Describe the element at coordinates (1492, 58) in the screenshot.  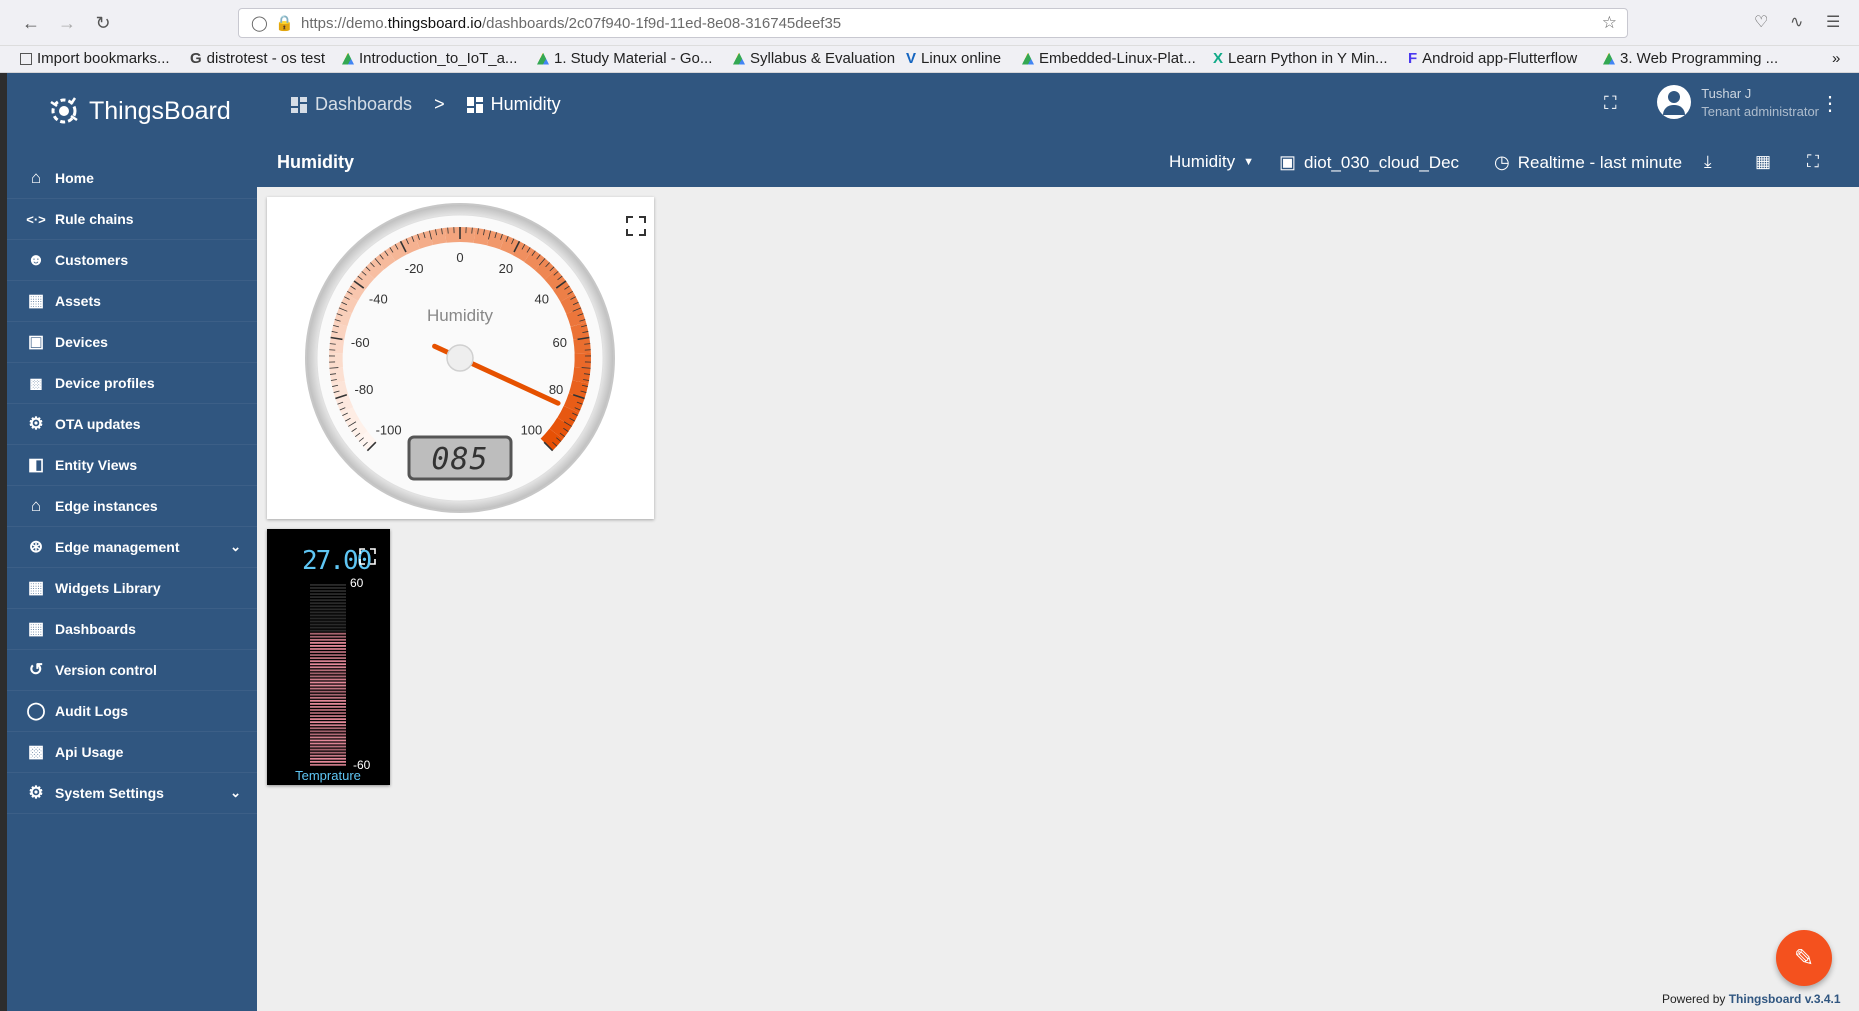
I see `bookmark-flutterflow: F Android app-Flutterflow` at that location.